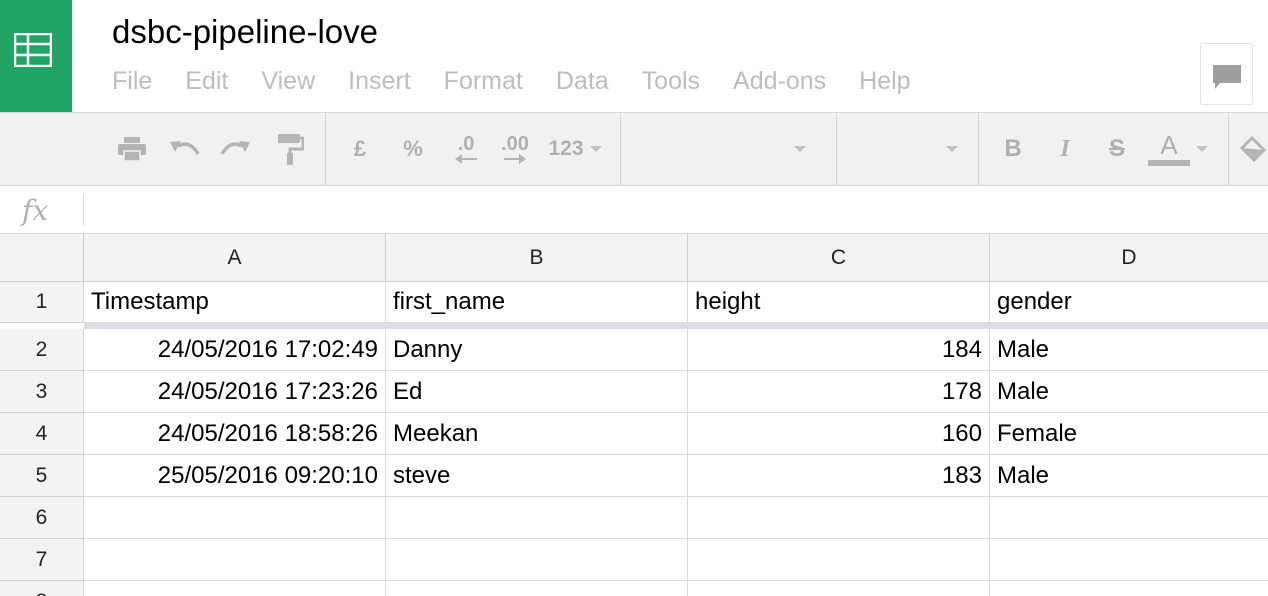 Image resolution: width=1268 pixels, height=596 pixels. I want to click on row-header-2: 2, so click(42, 350).